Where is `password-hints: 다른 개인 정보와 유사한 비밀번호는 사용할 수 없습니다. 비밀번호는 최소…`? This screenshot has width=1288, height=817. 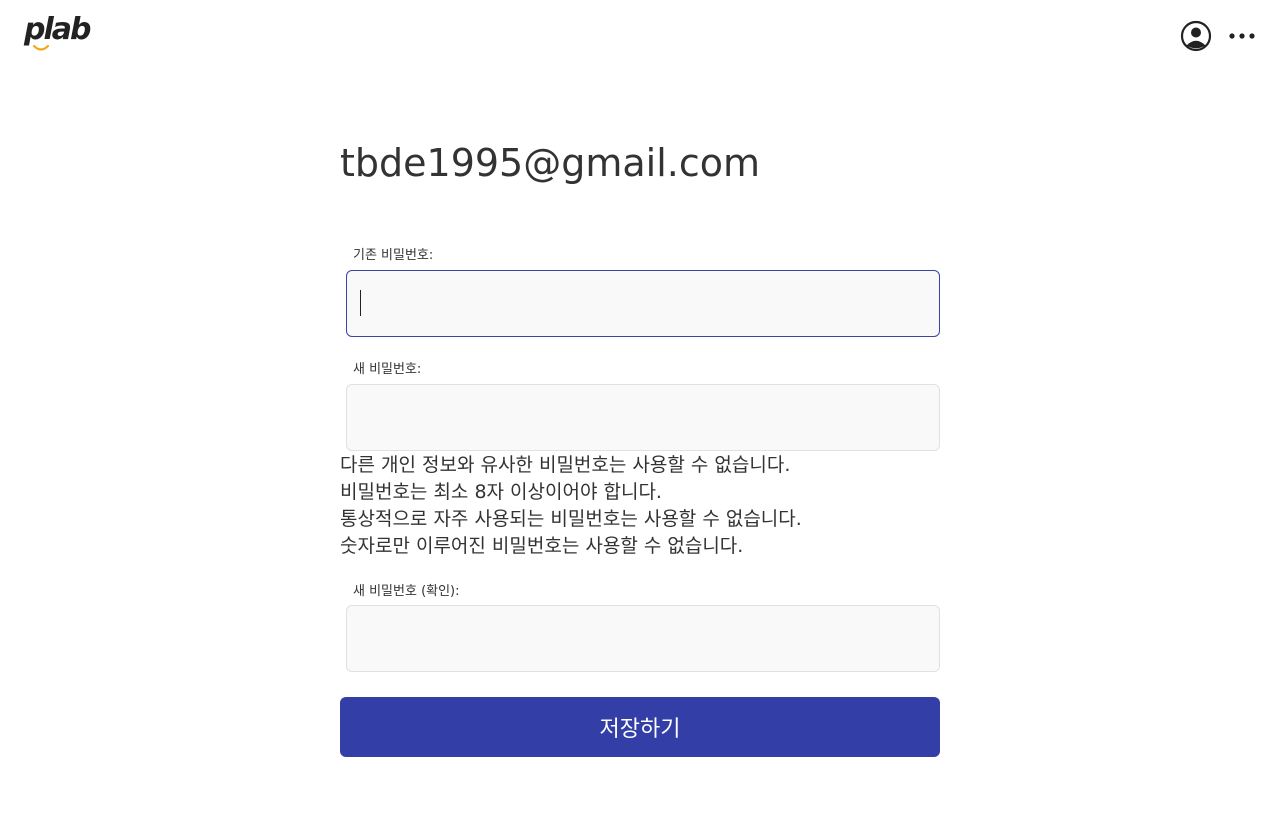
password-hints: 다른 개인 정보와 유사한 비밀번호는 사용할 수 없습니다. 비밀번호는 최소… is located at coordinates (571, 506).